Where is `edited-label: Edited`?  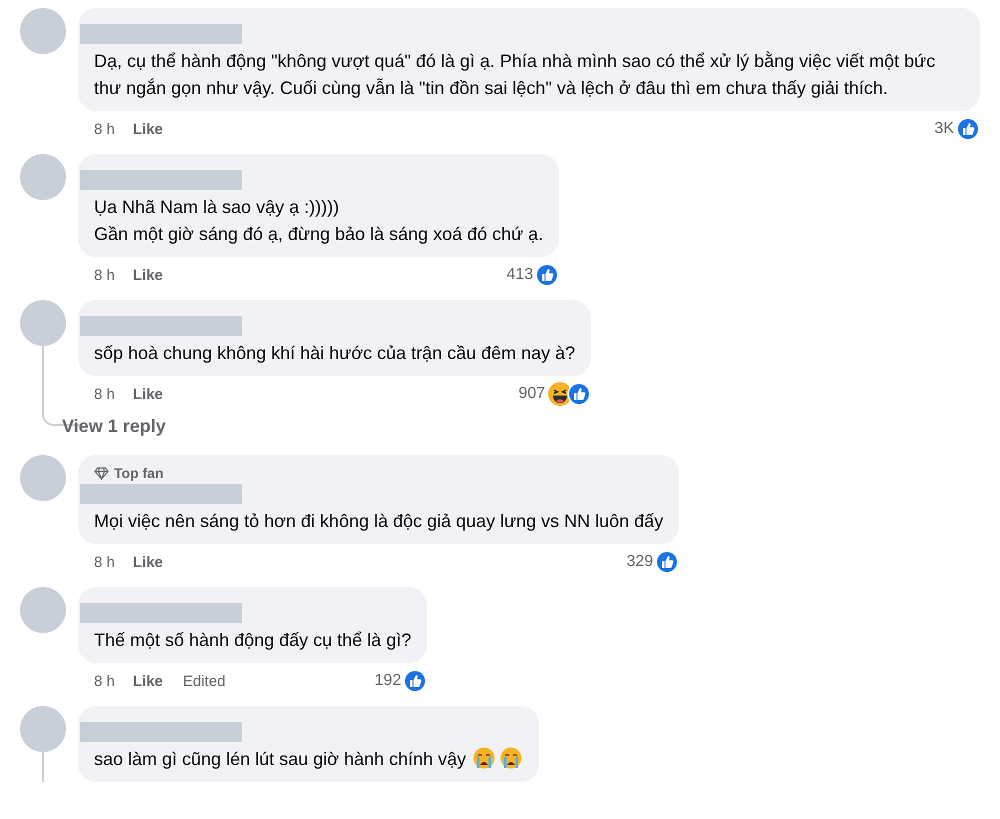 edited-label: Edited is located at coordinates (204, 681).